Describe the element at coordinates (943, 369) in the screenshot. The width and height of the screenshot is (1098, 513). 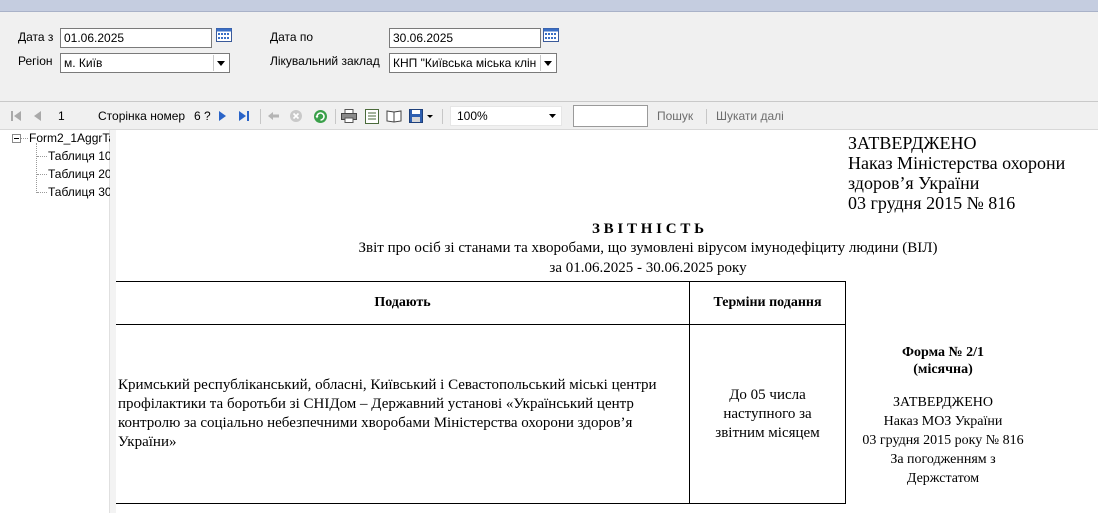
I see `form-period: (місячна)` at that location.